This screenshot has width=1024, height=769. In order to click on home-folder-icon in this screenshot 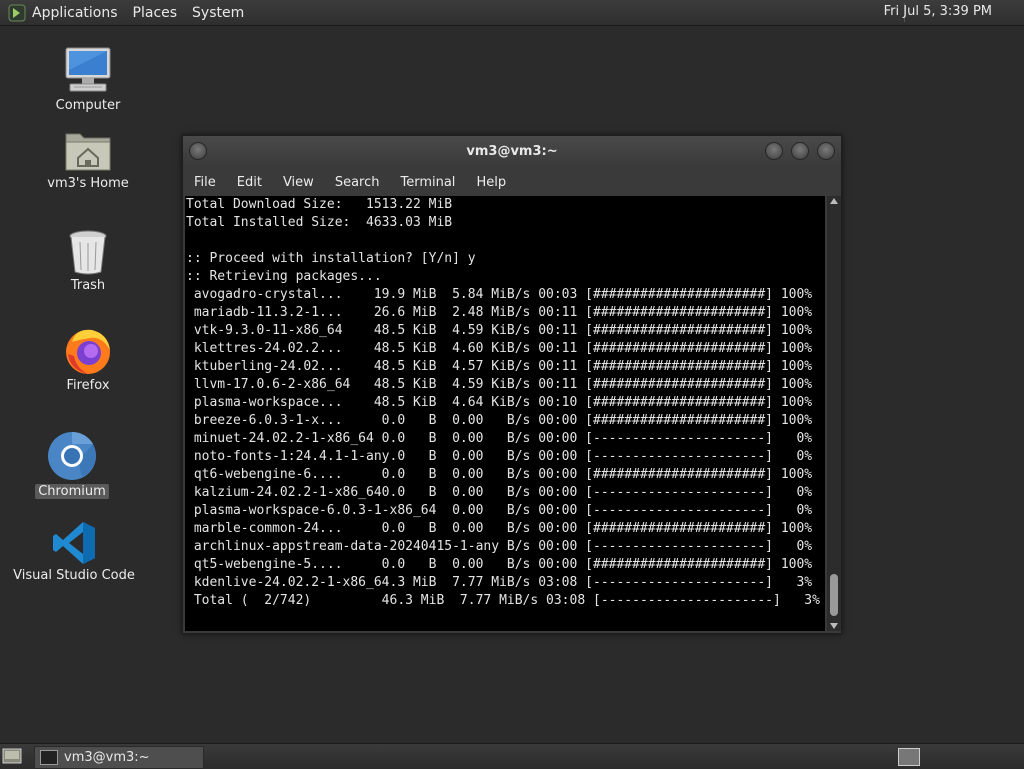, I will do `click(88, 152)`.